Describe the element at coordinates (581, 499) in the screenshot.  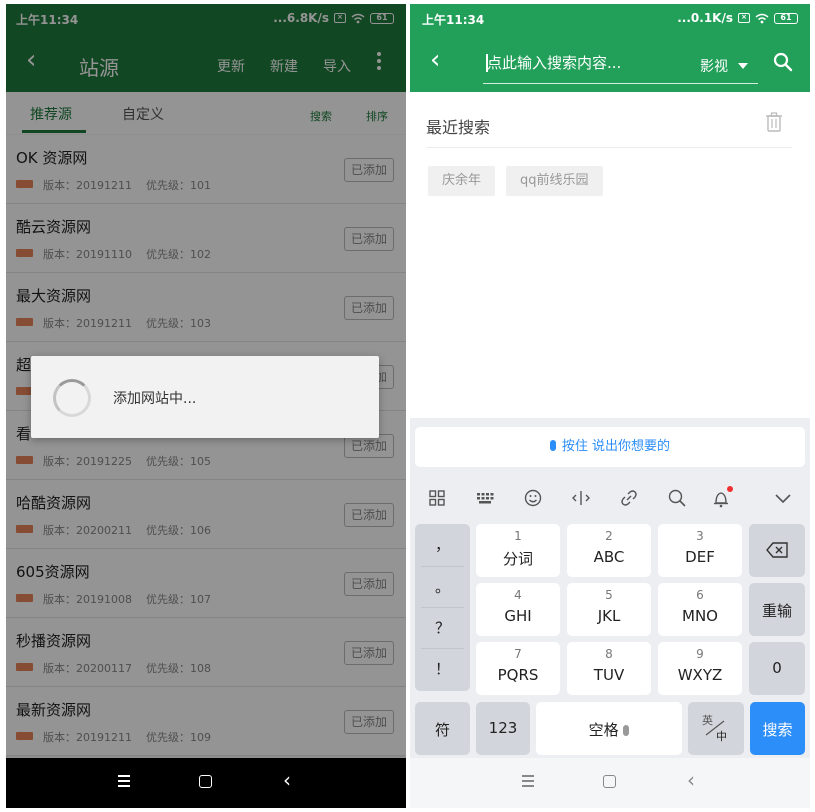
I see `cursor-move-icon` at that location.